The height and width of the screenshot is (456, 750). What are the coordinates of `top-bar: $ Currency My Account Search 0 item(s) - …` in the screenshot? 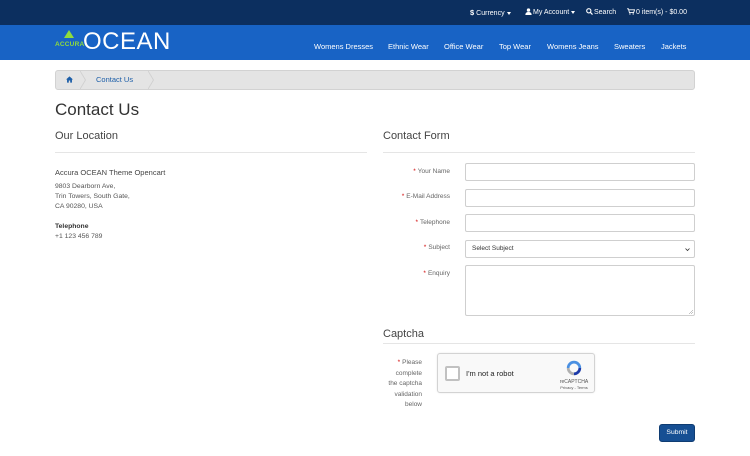 It's located at (375, 12).